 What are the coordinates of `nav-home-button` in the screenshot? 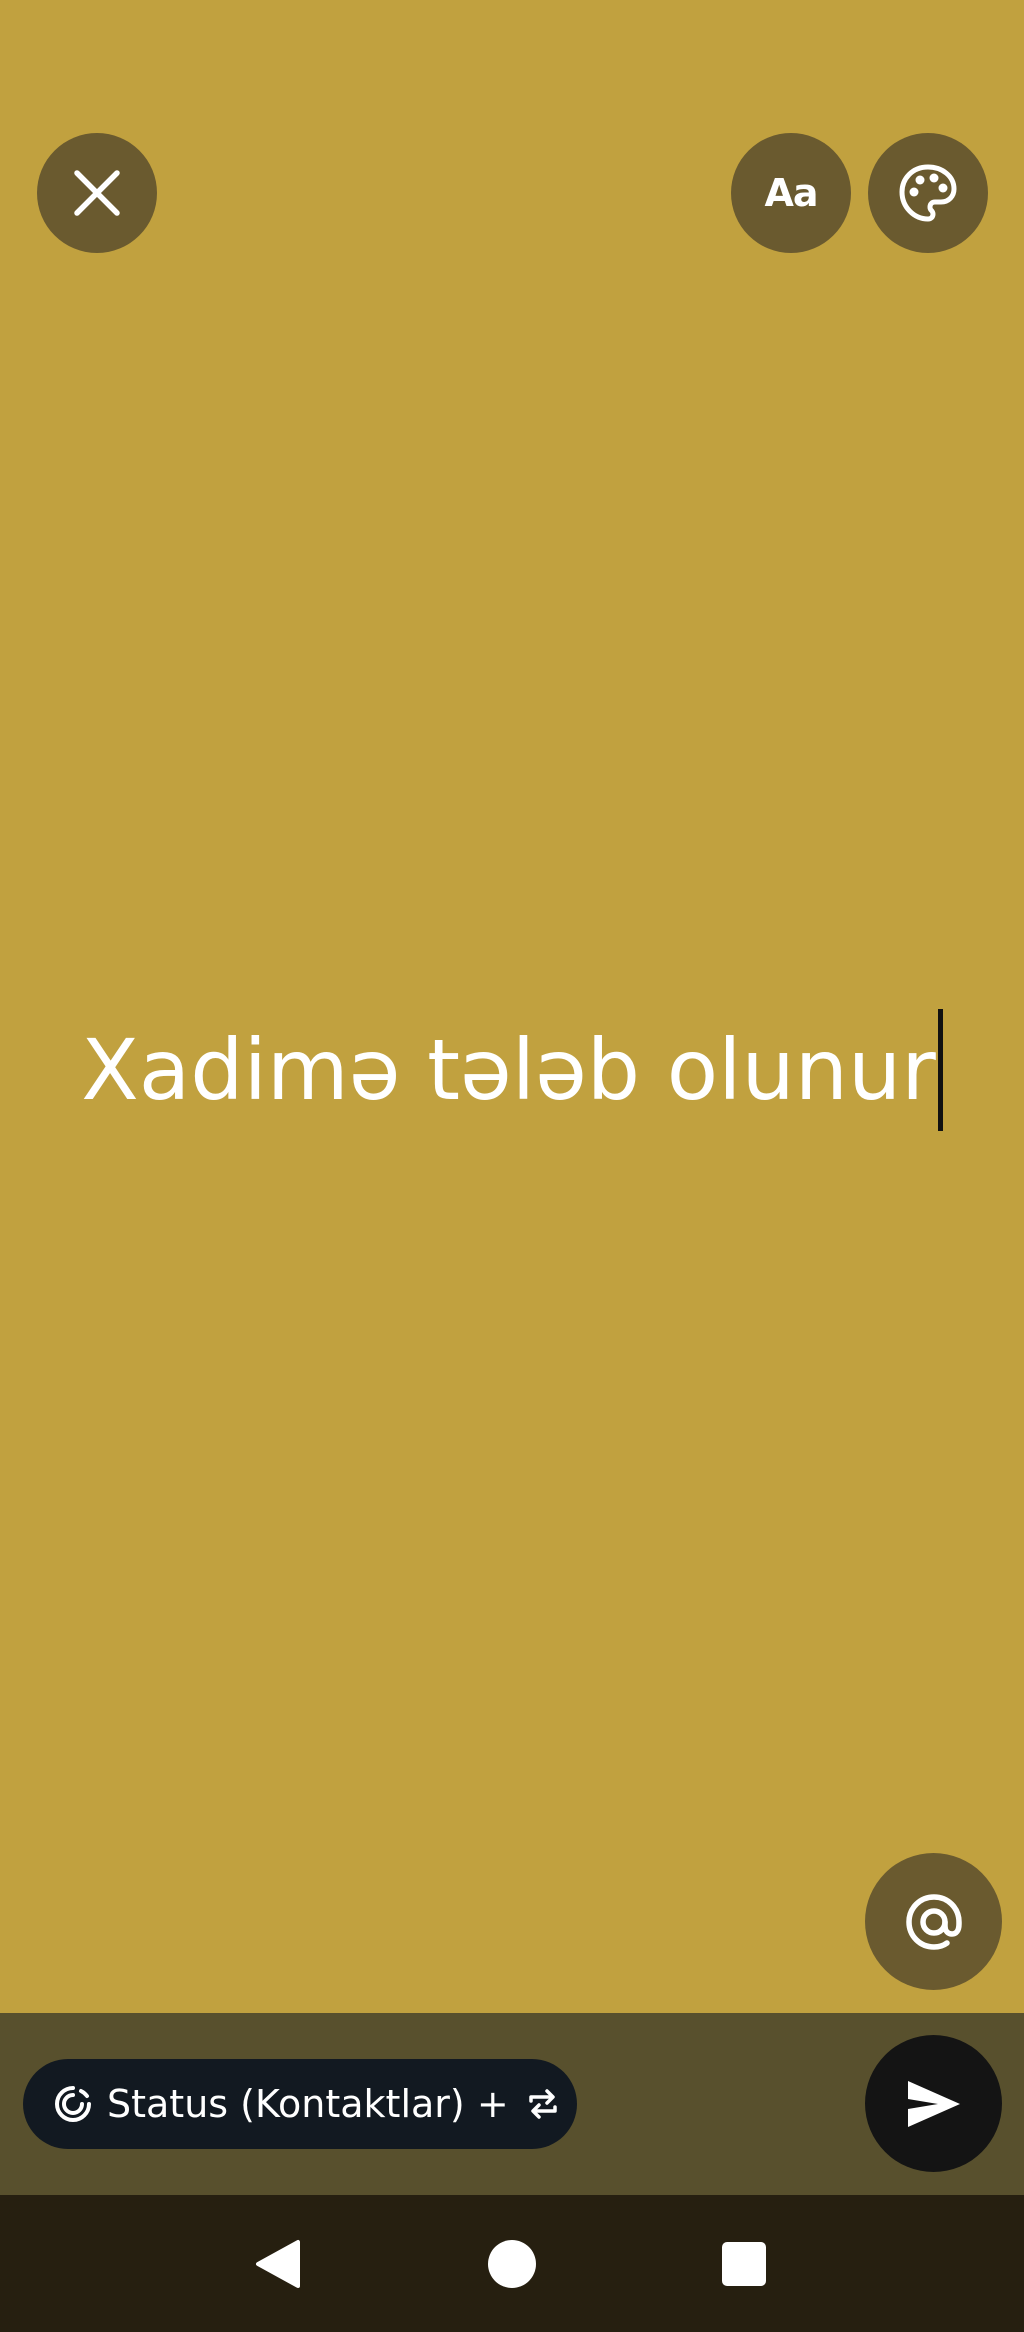 It's located at (512, 2263).